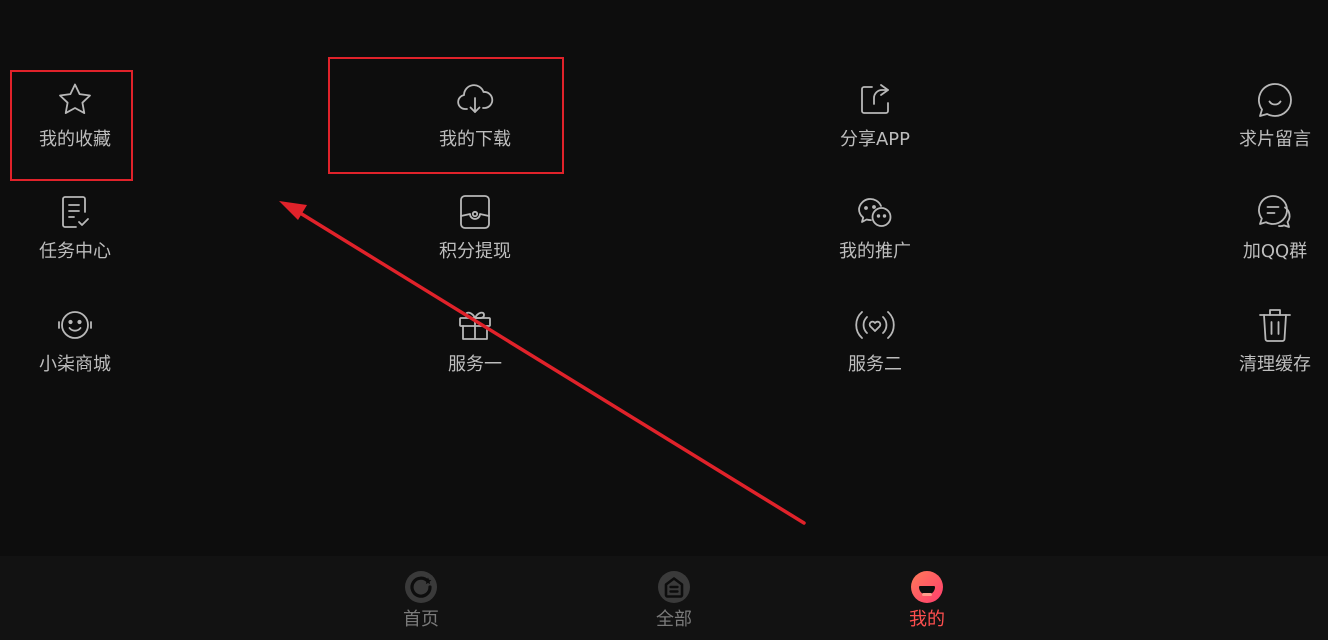  What do you see at coordinates (75, 100) in the screenshot?
I see `star-icon` at bounding box center [75, 100].